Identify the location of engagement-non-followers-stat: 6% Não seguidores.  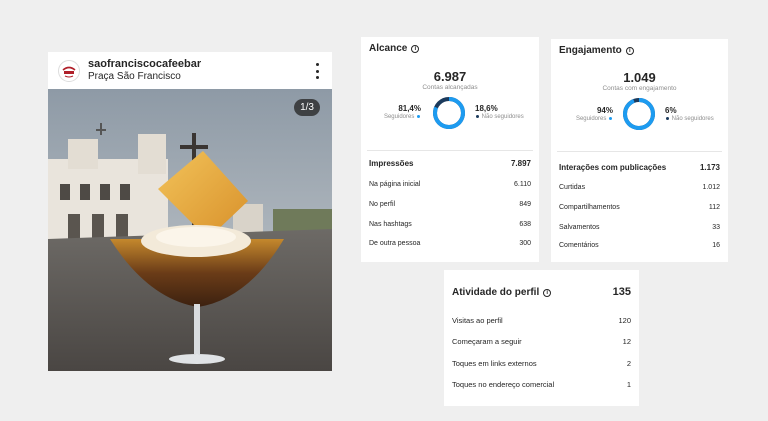
(689, 114).